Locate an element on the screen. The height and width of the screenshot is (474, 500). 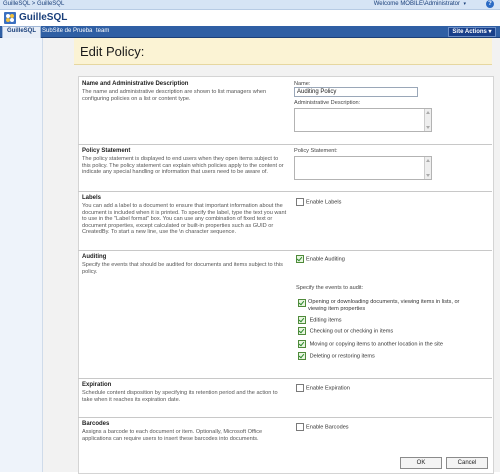
enable-labels-checkbox is located at coordinates (300, 202).